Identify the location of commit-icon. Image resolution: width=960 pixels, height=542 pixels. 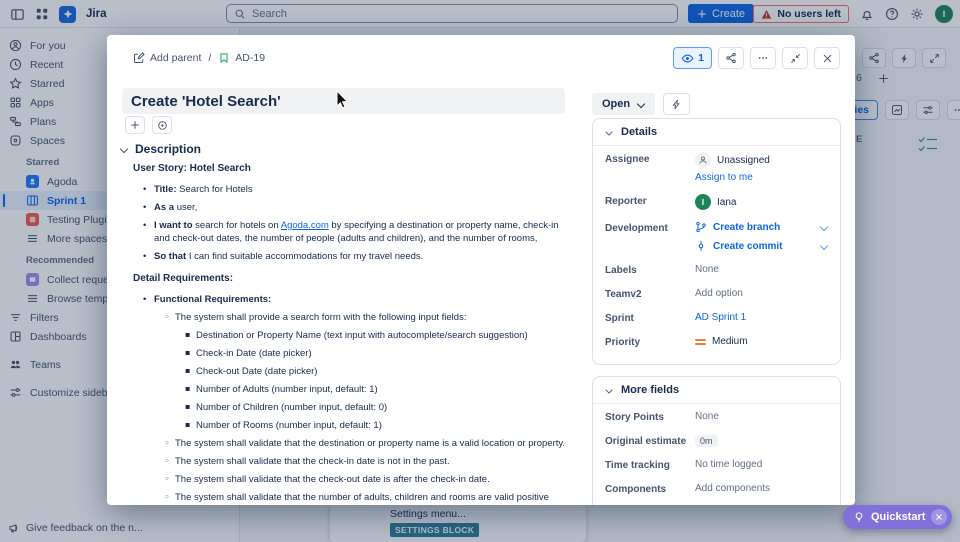
(701, 246).